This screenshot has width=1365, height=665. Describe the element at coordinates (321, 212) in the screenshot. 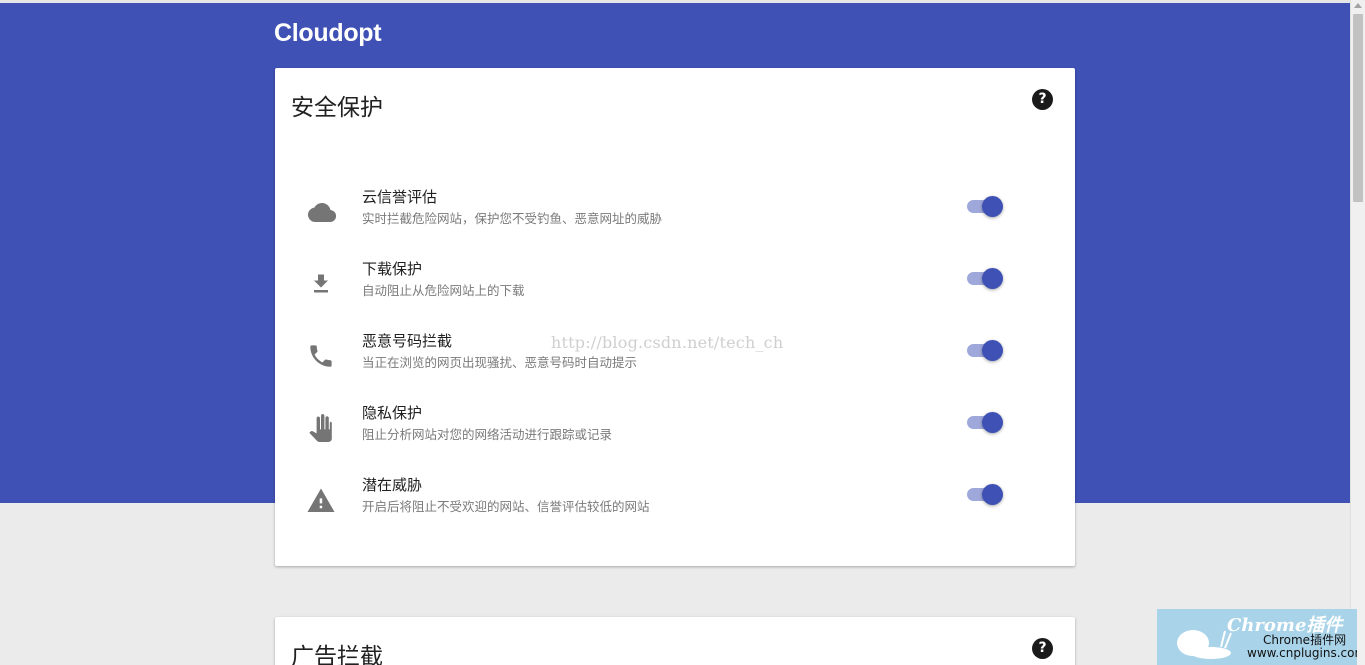

I see `cloud-icon` at that location.